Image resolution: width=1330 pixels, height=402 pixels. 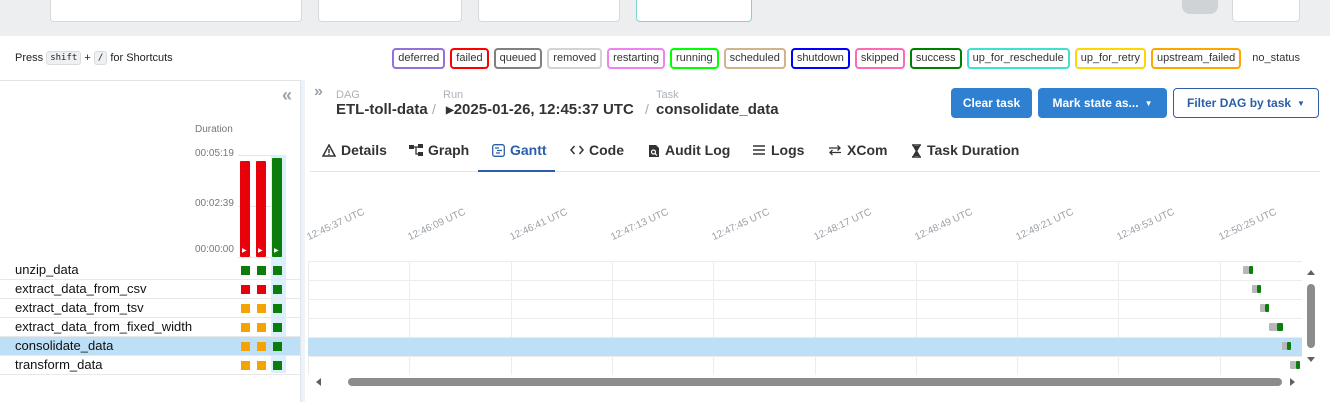 I want to click on gantt-time-label: 12:49:53 UTC, so click(x=1146, y=224).